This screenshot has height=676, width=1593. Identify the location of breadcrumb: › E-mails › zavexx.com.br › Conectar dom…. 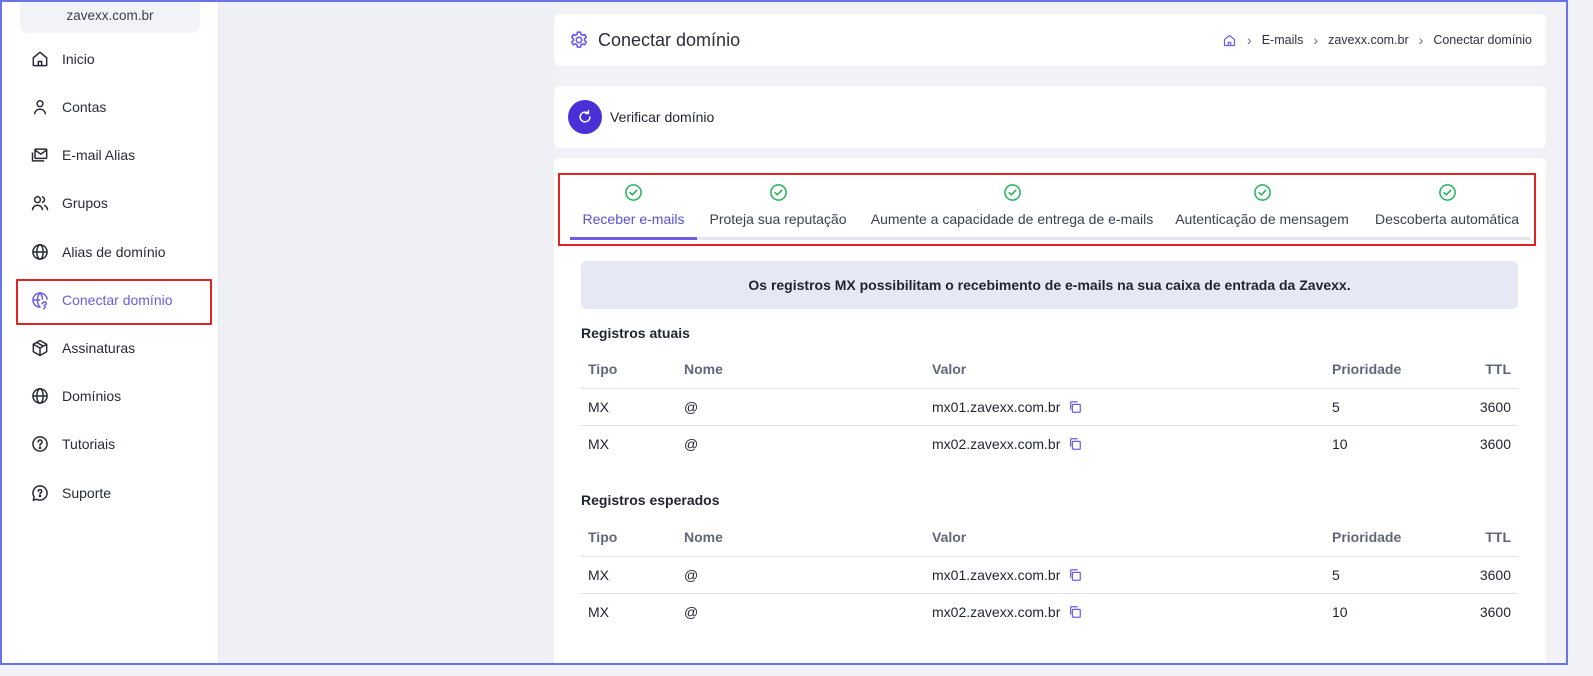
(1377, 40).